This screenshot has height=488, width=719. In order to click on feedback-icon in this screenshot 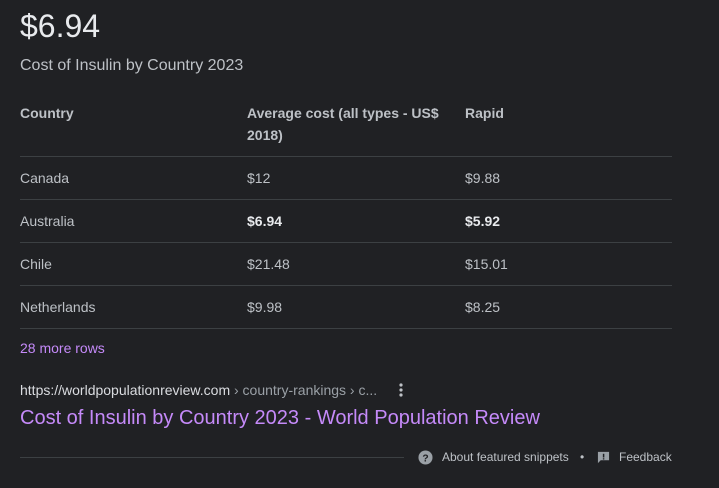, I will do `click(603, 457)`.